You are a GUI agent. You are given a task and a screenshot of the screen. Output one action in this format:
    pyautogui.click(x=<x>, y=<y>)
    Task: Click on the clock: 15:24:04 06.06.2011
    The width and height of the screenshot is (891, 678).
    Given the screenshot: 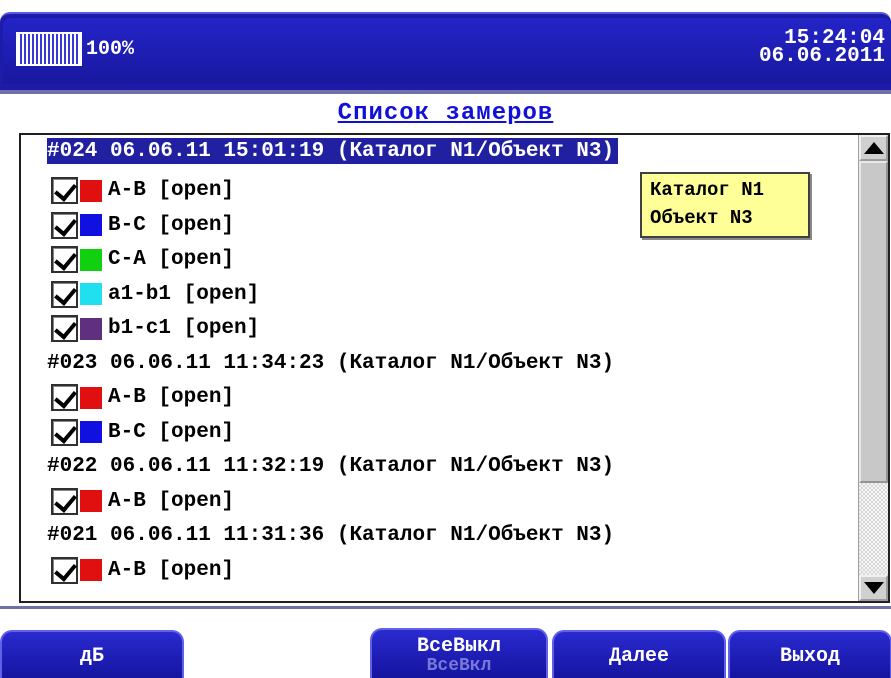 What is the action you would take?
    pyautogui.click(x=821, y=48)
    